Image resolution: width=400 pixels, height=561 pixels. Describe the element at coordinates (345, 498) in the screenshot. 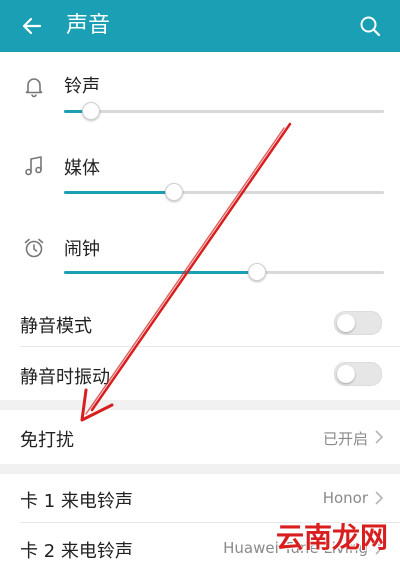

I see `sim1-ringtone-value: Honor` at that location.